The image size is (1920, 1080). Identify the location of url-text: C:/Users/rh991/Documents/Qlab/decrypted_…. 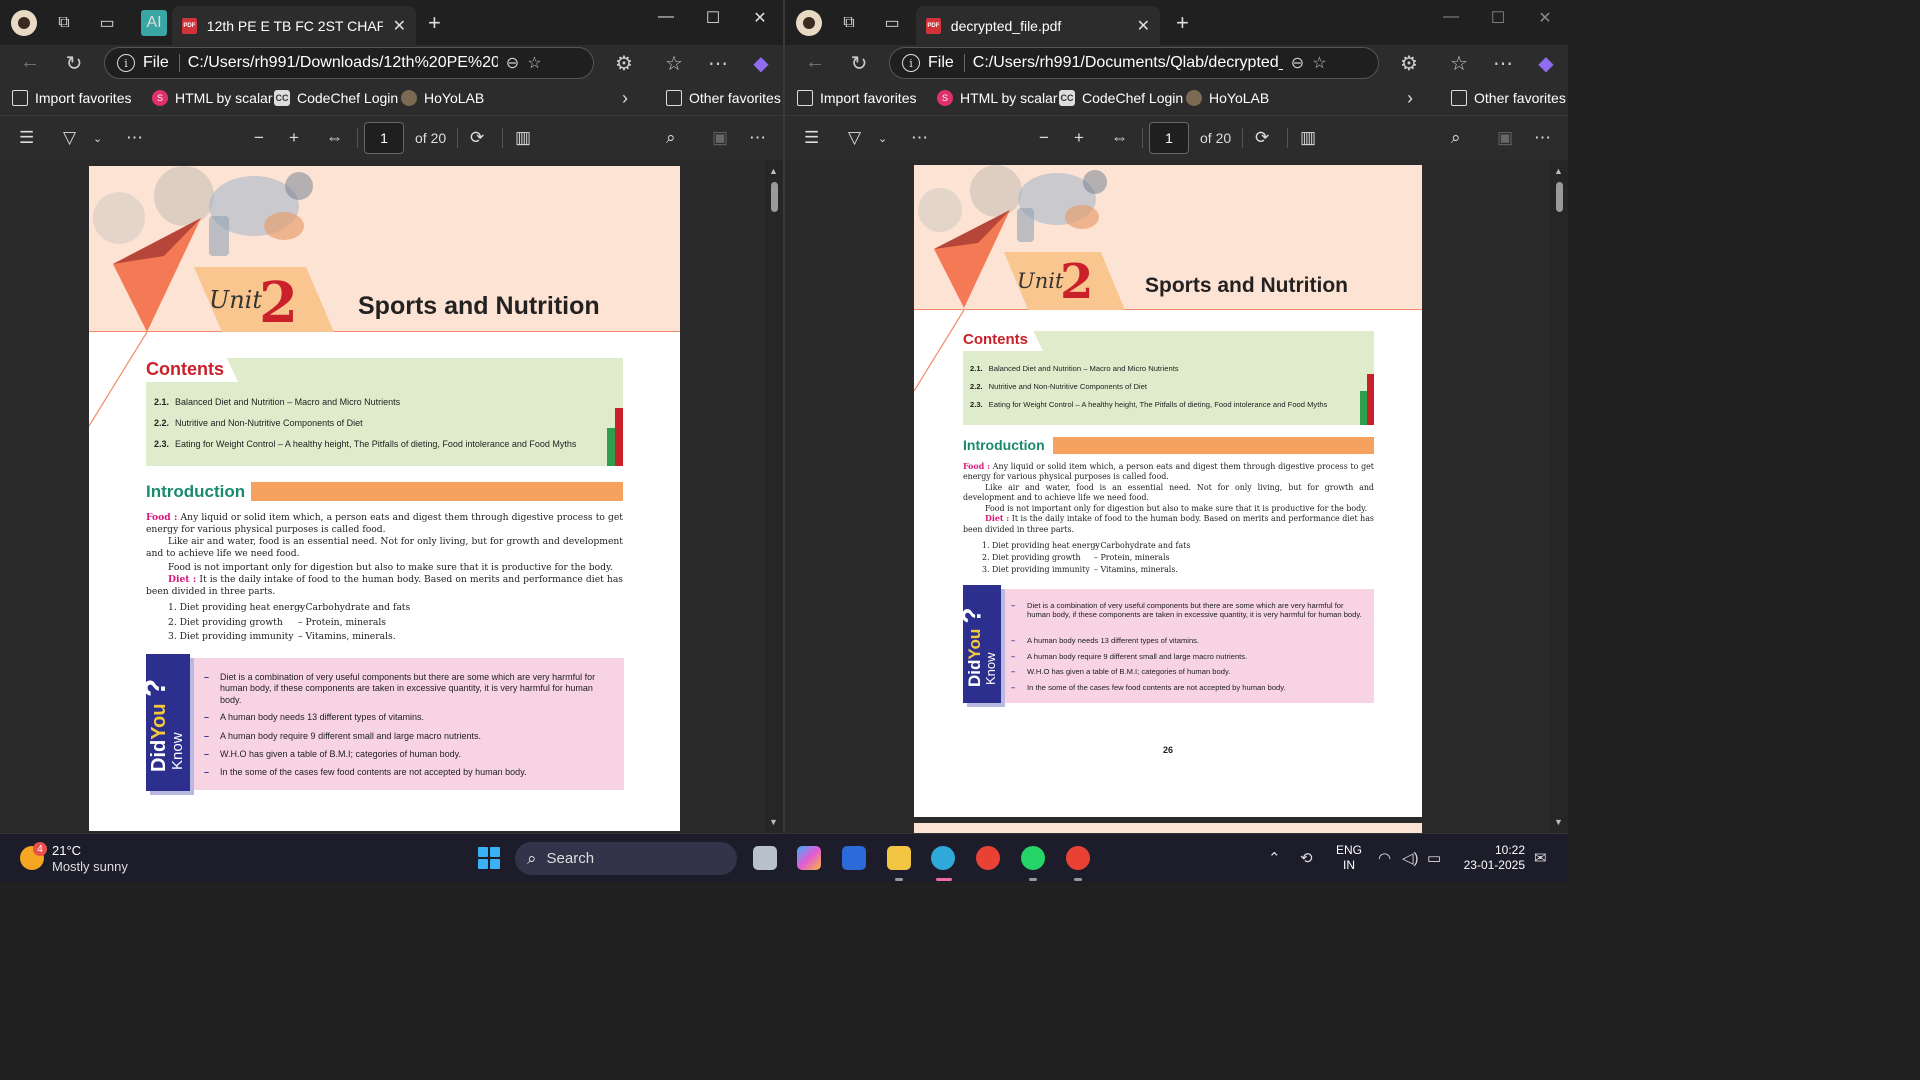
(1128, 63).